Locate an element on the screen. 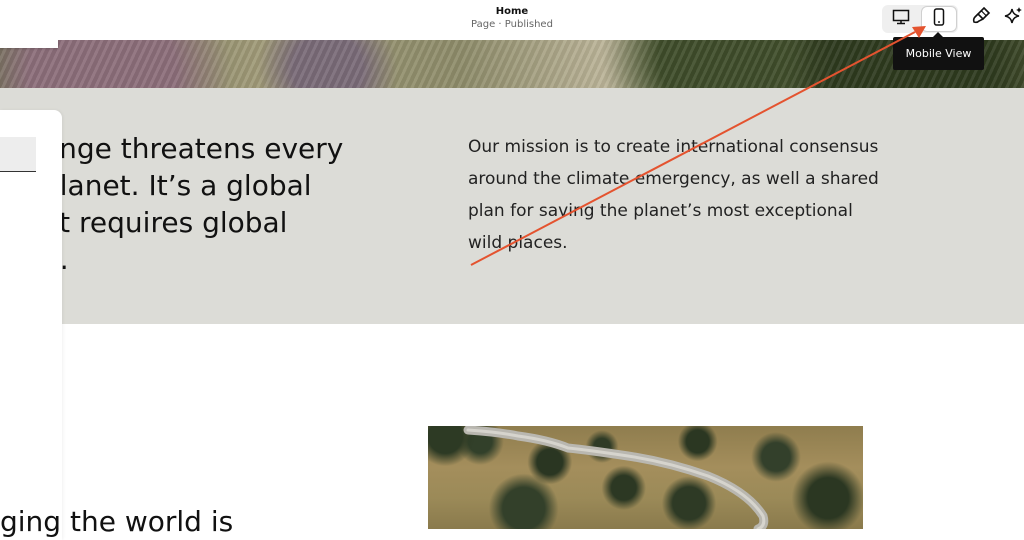 The height and width of the screenshot is (540, 1024). bottom-headline: ging the world is is located at coordinates (116, 521).